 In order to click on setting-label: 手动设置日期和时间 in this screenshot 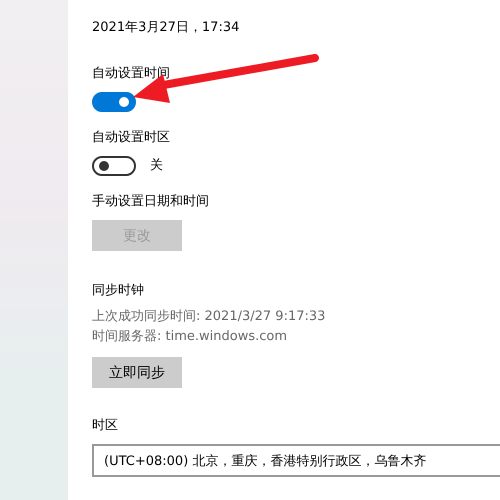, I will do `click(151, 202)`.